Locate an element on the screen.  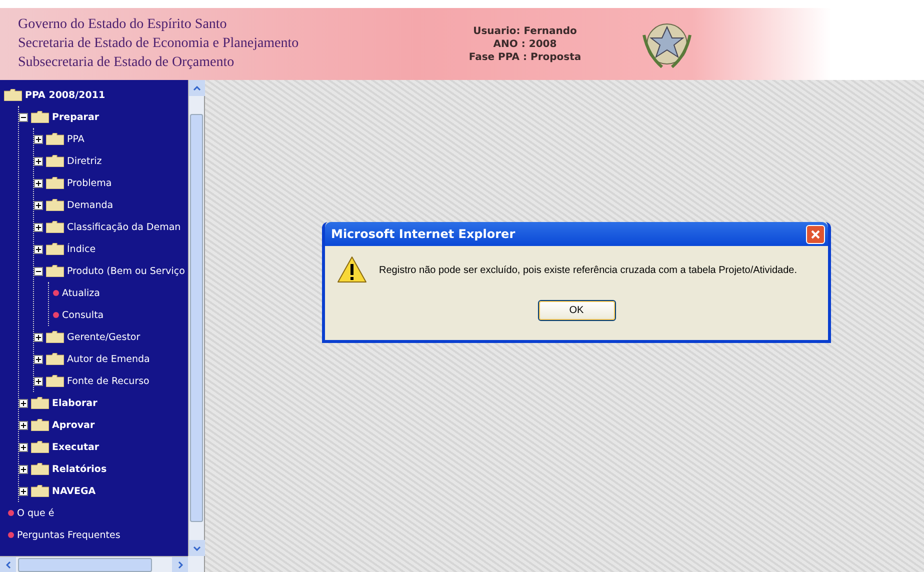
close-button is located at coordinates (815, 234).